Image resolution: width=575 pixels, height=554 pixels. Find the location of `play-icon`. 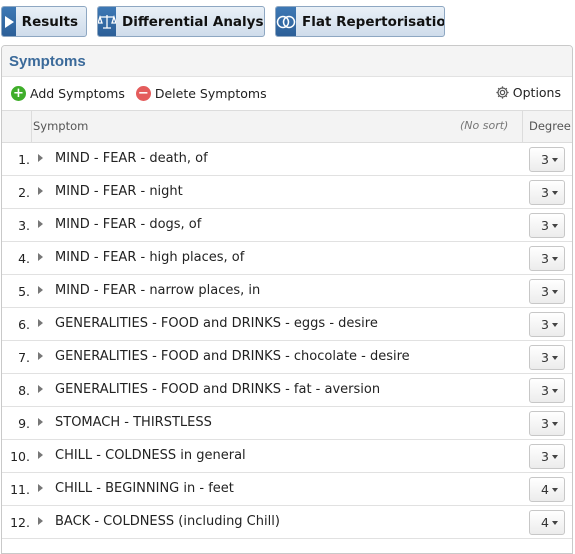

play-icon is located at coordinates (9, 21).